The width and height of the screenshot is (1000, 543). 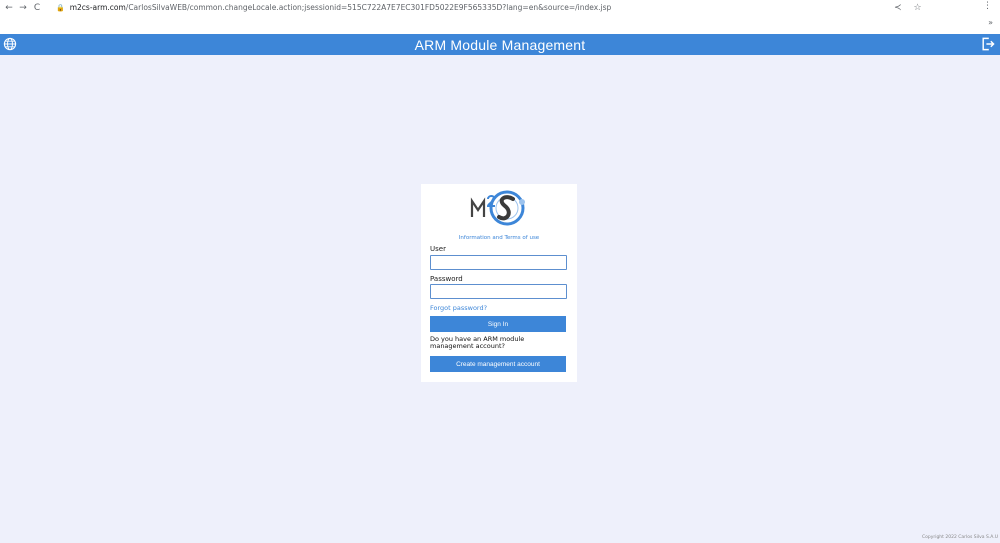 I want to click on bookmarks-bar: », so click(x=500, y=24).